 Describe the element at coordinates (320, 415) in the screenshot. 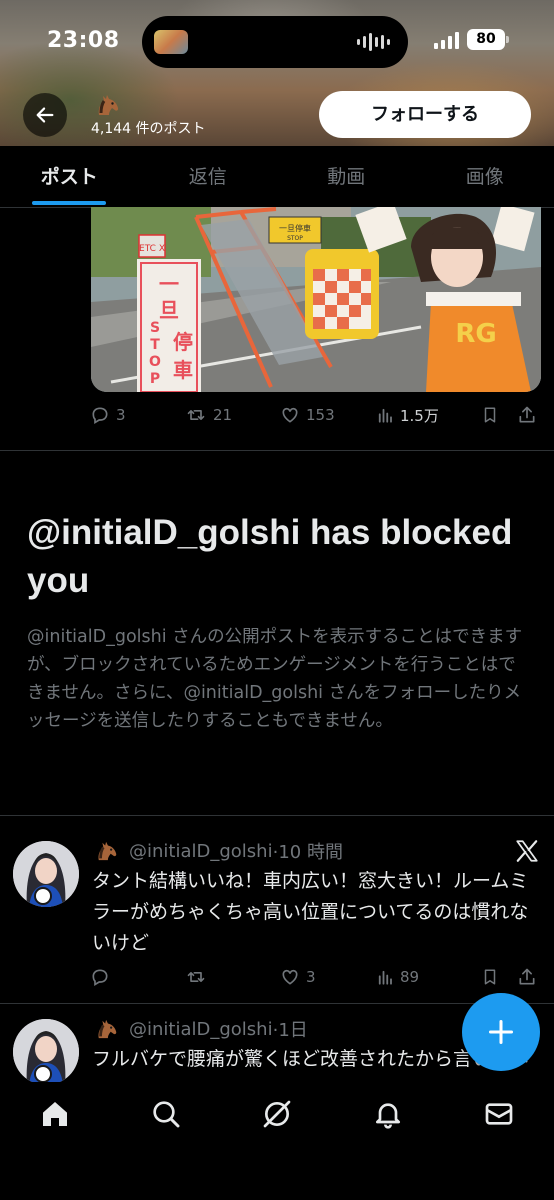

I see `like-count: 153` at that location.